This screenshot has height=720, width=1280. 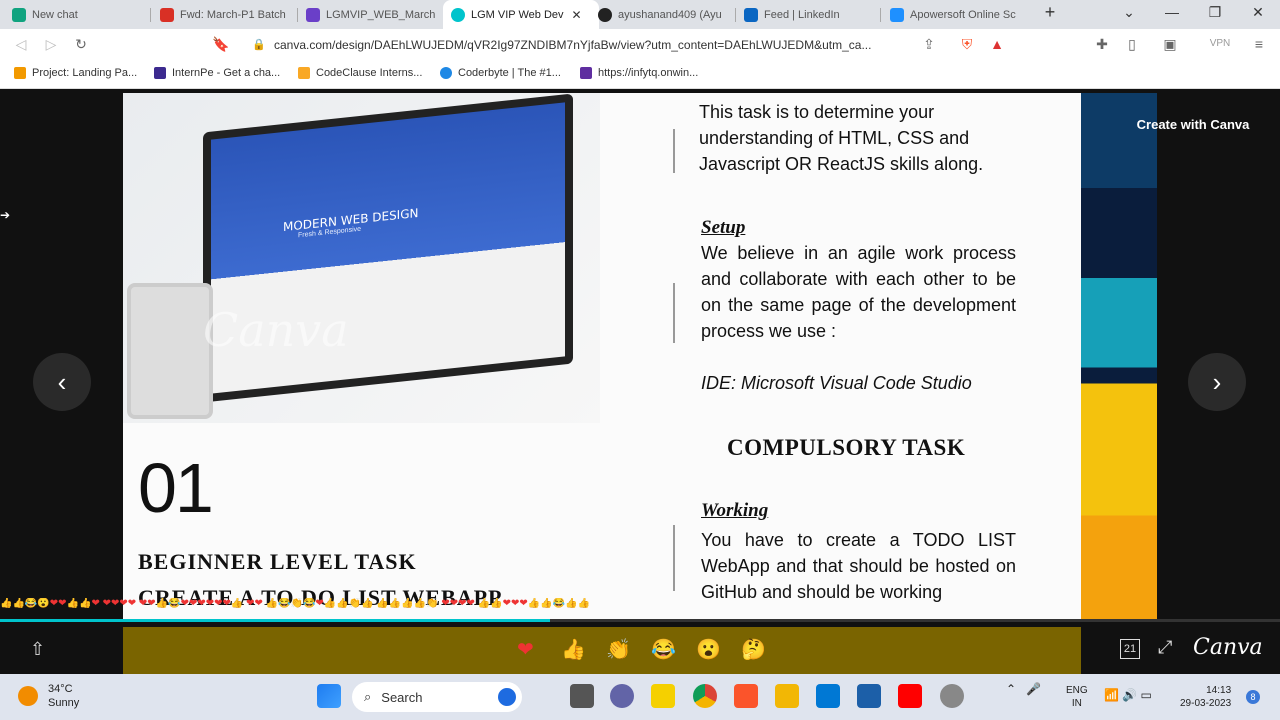 What do you see at coordinates (1258, 12) in the screenshot?
I see `close-window-button: ✕` at bounding box center [1258, 12].